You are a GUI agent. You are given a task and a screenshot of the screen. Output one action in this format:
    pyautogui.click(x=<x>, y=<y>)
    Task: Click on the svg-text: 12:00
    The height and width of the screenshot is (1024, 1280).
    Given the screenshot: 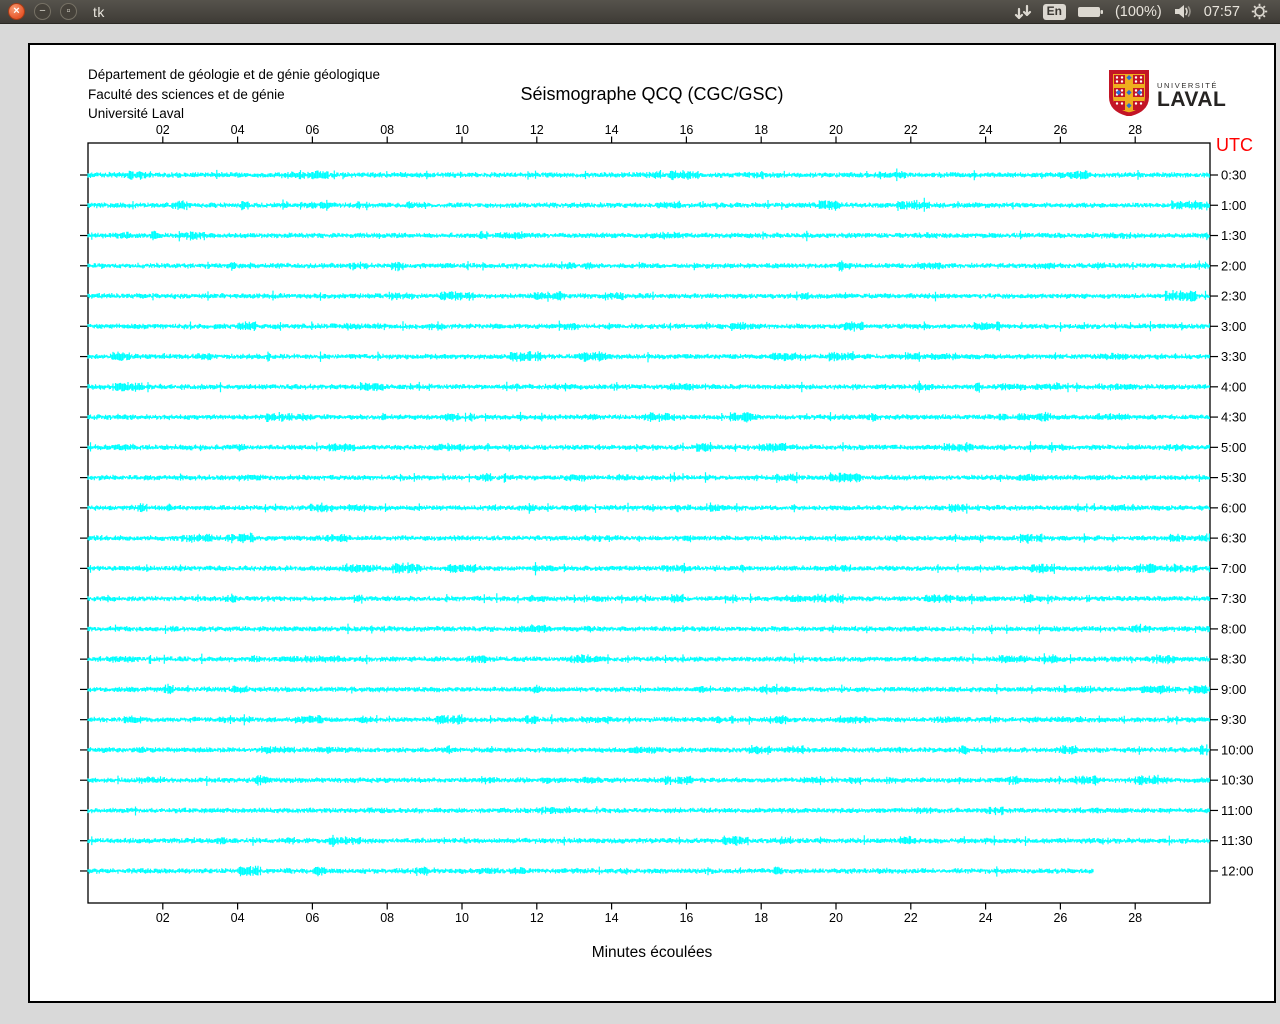 What is the action you would take?
    pyautogui.click(x=1237, y=870)
    